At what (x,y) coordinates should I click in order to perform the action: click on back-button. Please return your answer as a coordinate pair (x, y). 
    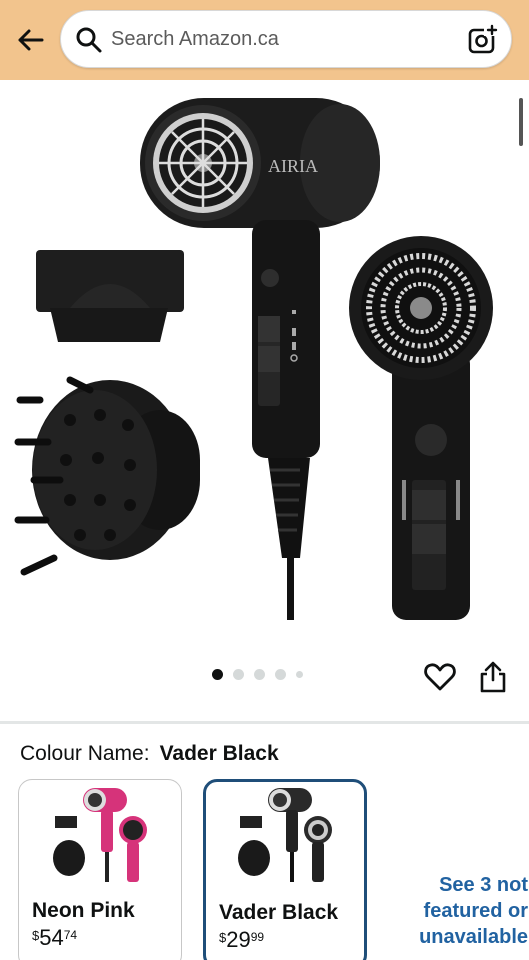
    Looking at the image, I should click on (30, 40).